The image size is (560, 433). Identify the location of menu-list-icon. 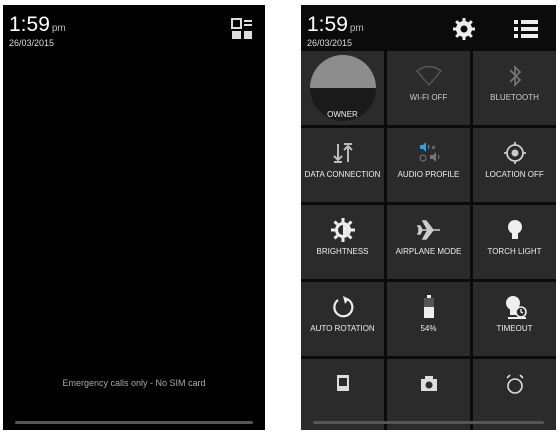
(526, 29).